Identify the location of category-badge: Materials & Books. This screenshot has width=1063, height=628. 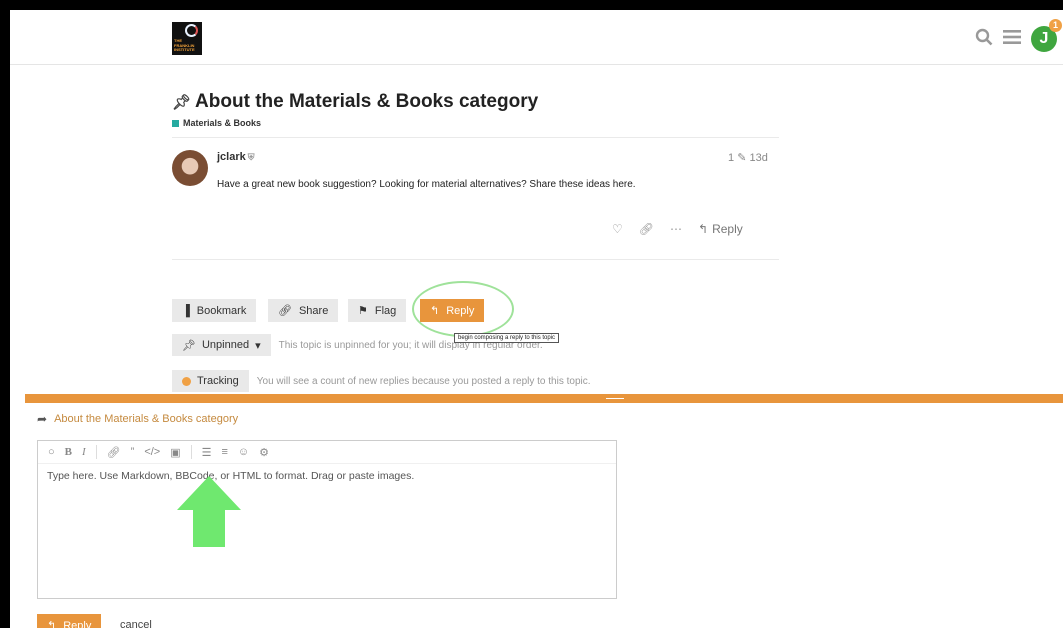
(216, 123).